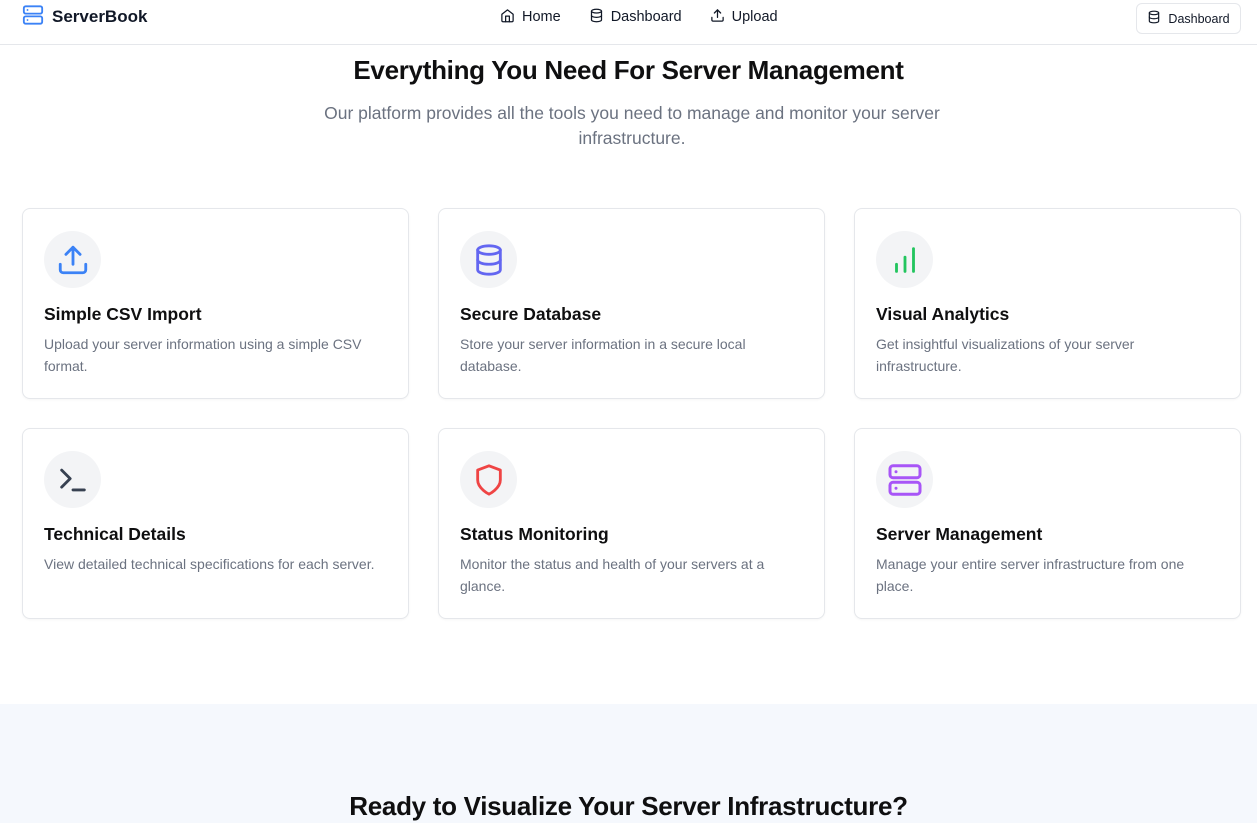 The width and height of the screenshot is (1257, 823). What do you see at coordinates (904, 259) in the screenshot?
I see `bar-chart-icon` at bounding box center [904, 259].